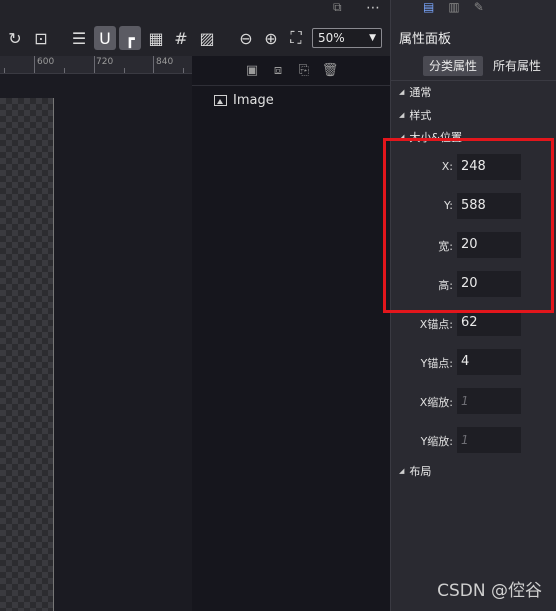  I want to click on group-icon: ▣, so click(252, 70).